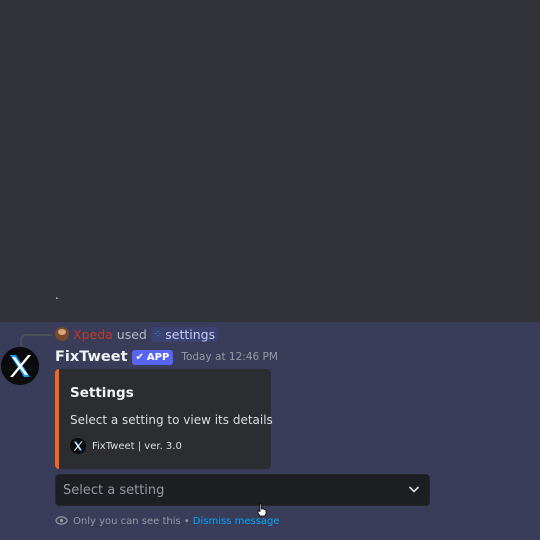 This screenshot has width=540, height=540. Describe the element at coordinates (78, 446) in the screenshot. I see `footer-logo-icon` at that location.